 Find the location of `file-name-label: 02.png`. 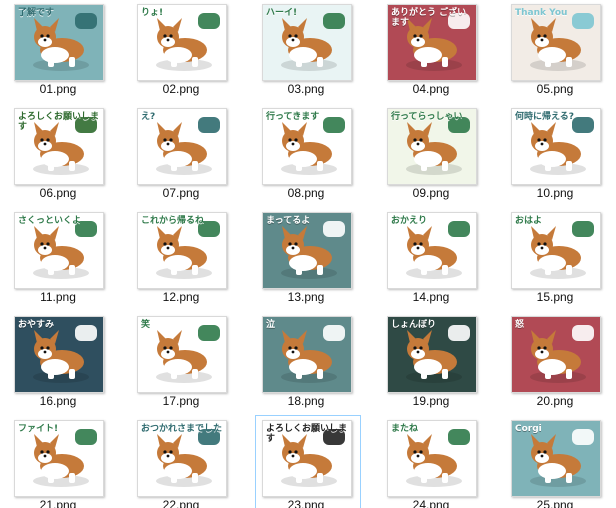

file-name-label: 02.png is located at coordinates (181, 89).